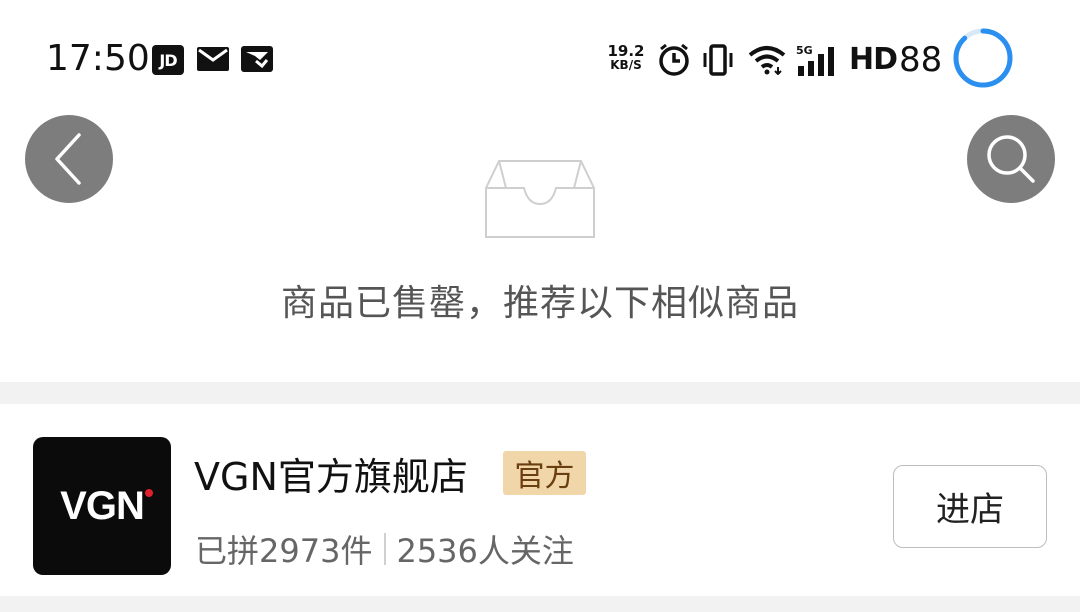 Image resolution: width=1080 pixels, height=612 pixels. Describe the element at coordinates (804, 50) in the screenshot. I see `network-type-label: 5G` at that location.